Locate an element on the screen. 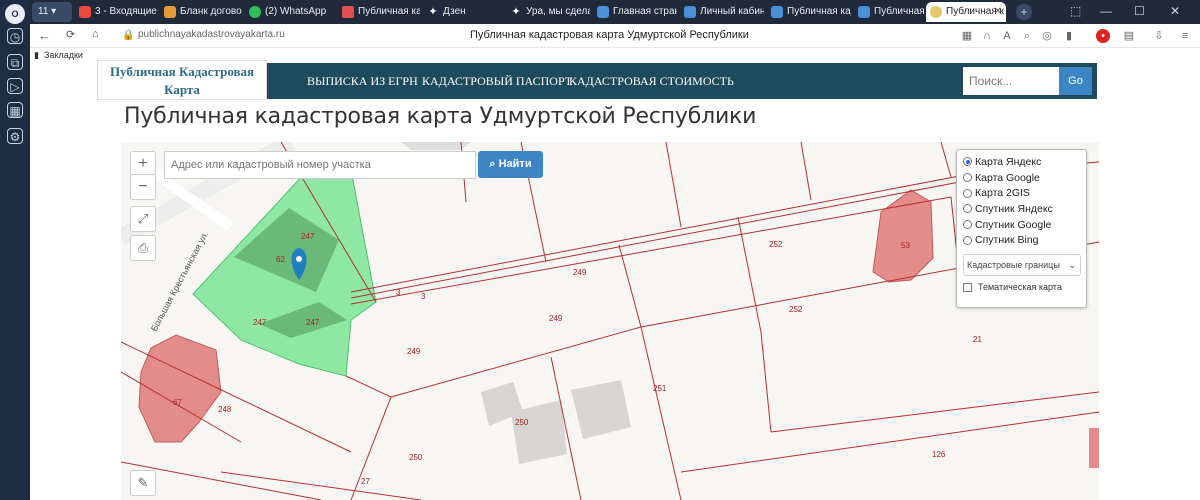 The height and width of the screenshot is (500, 1200). chevron-down-icon: ⌄ is located at coordinates (1072, 265).